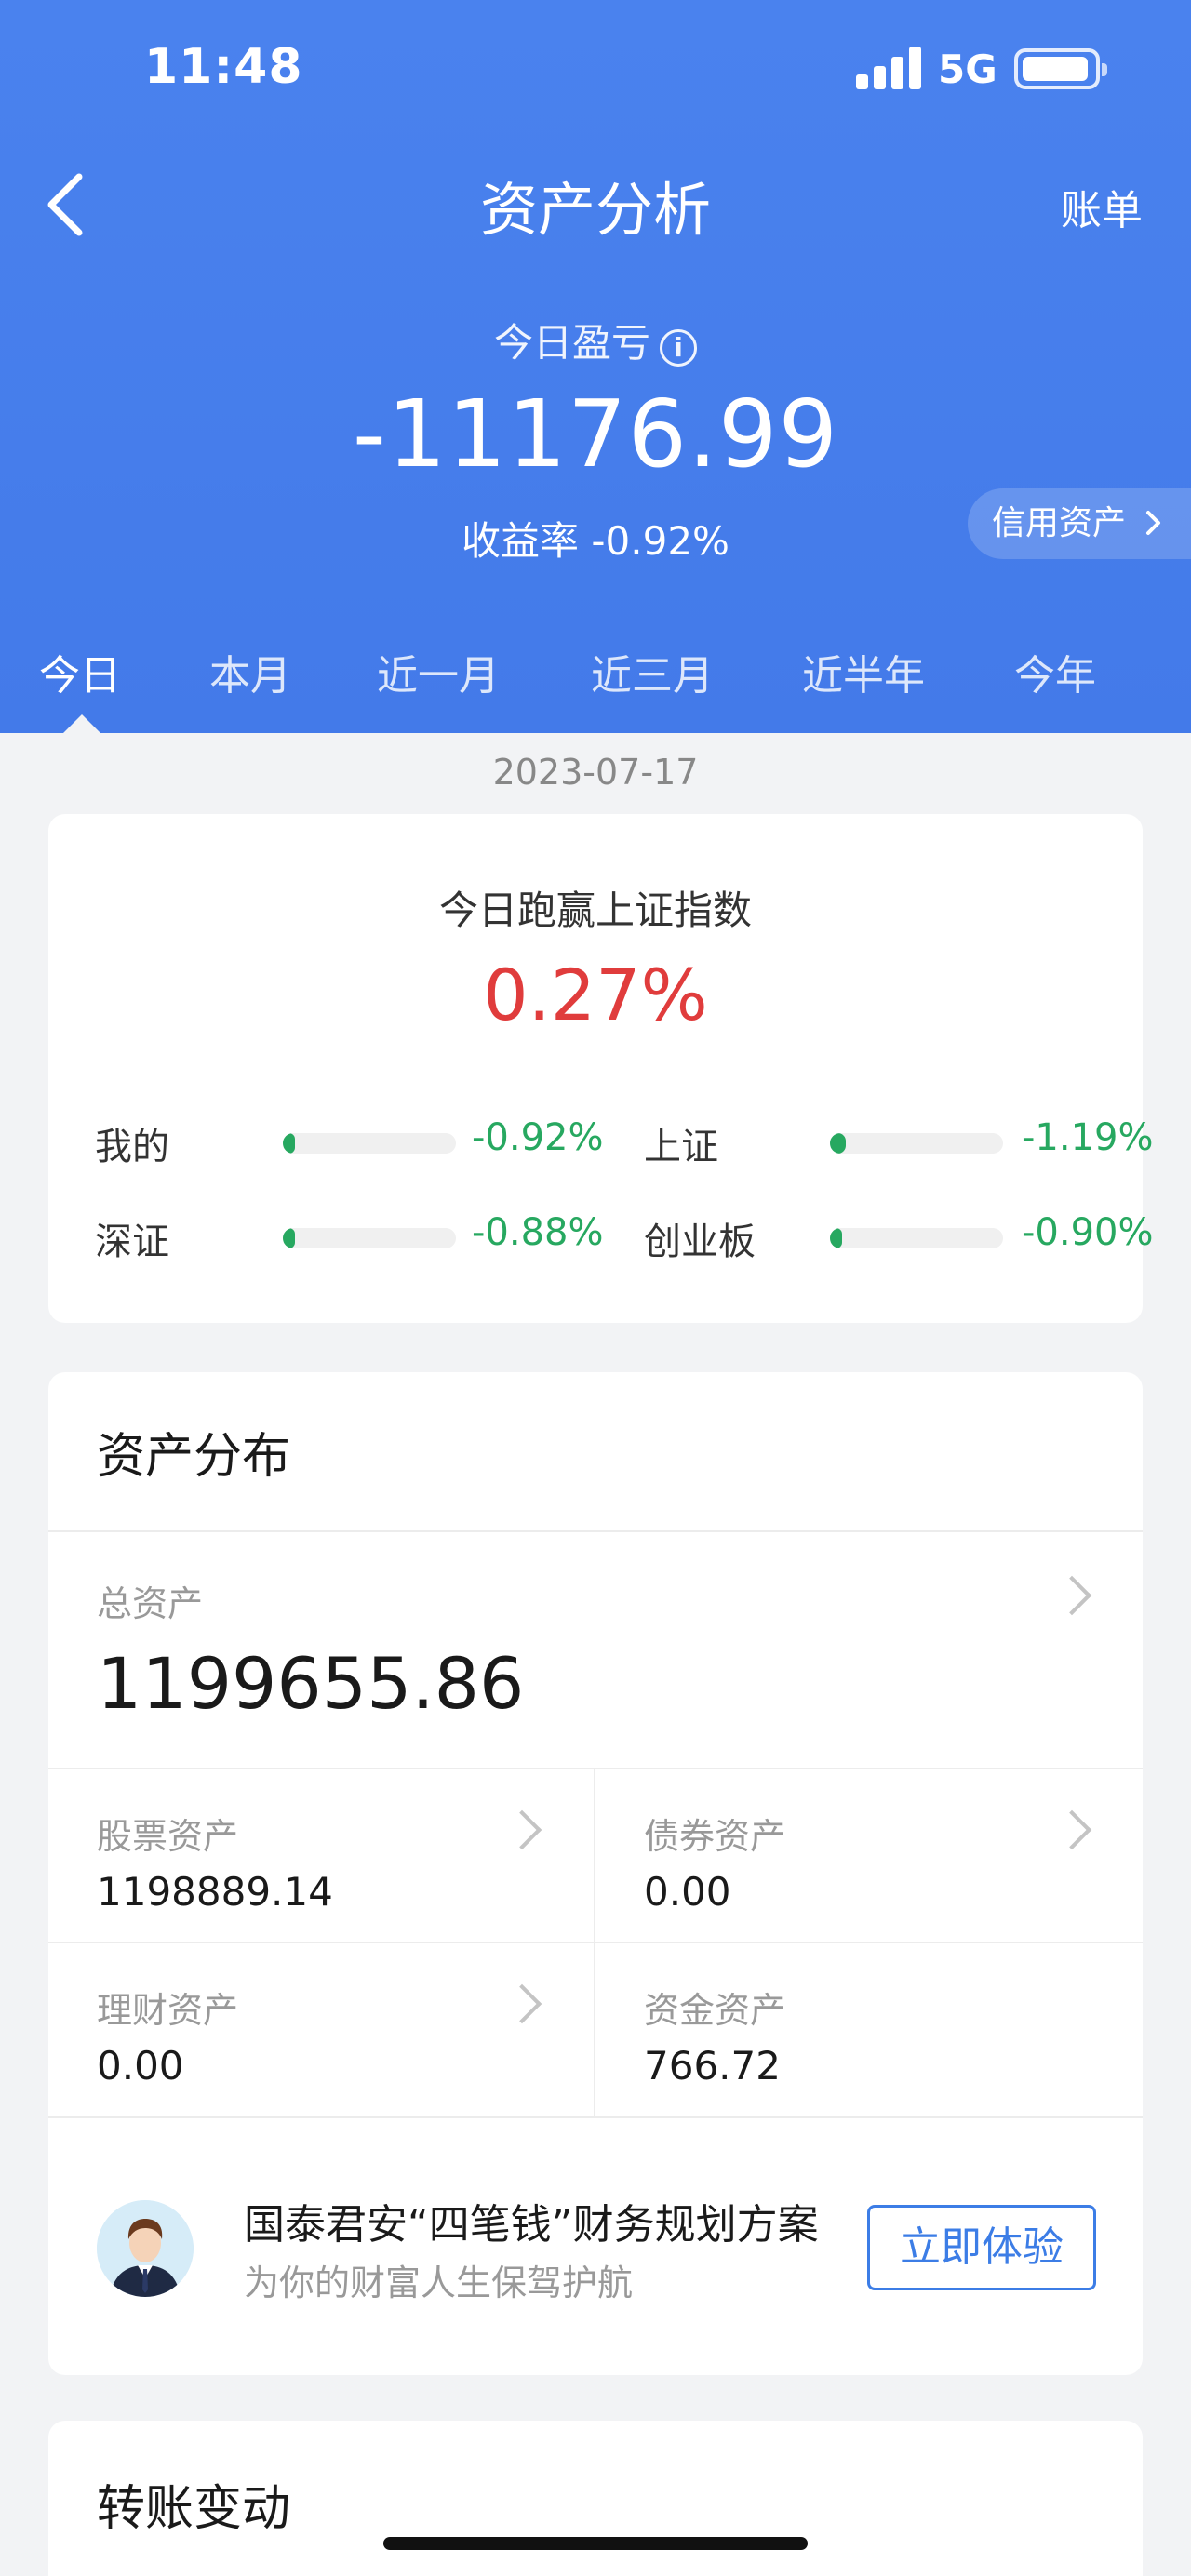 This screenshot has width=1191, height=2576. Describe the element at coordinates (678, 348) in the screenshot. I see `info-icon: i` at that location.